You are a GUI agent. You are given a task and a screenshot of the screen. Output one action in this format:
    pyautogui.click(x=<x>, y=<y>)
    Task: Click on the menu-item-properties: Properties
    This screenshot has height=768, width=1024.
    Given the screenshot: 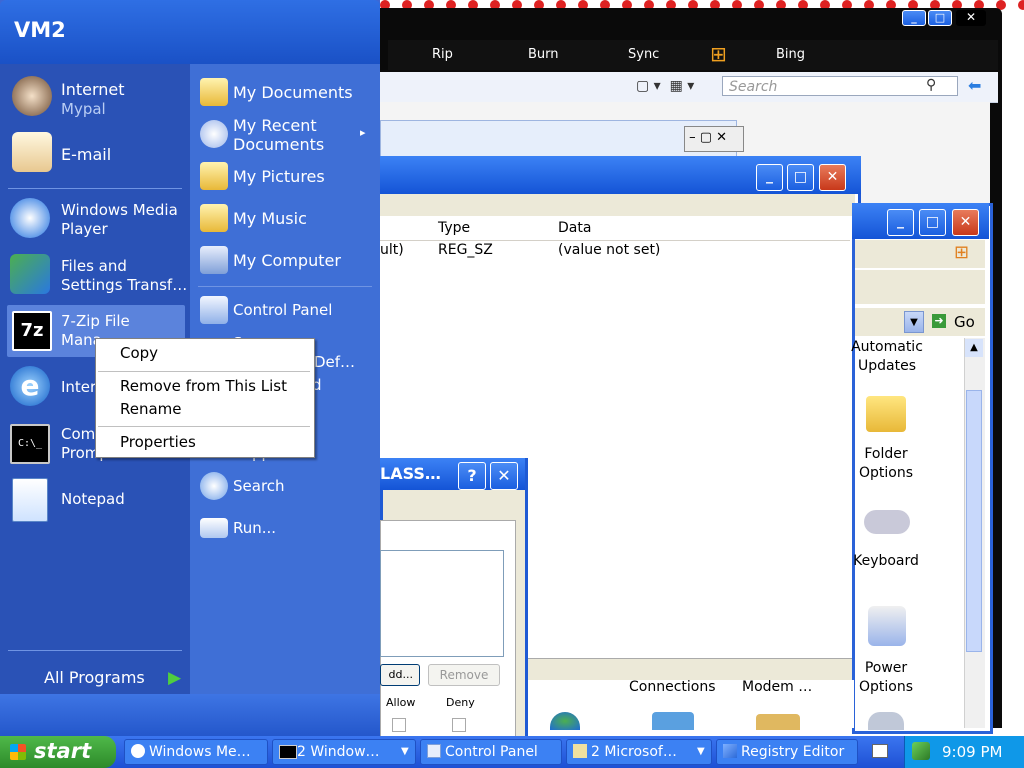 What is the action you would take?
    pyautogui.click(x=158, y=442)
    